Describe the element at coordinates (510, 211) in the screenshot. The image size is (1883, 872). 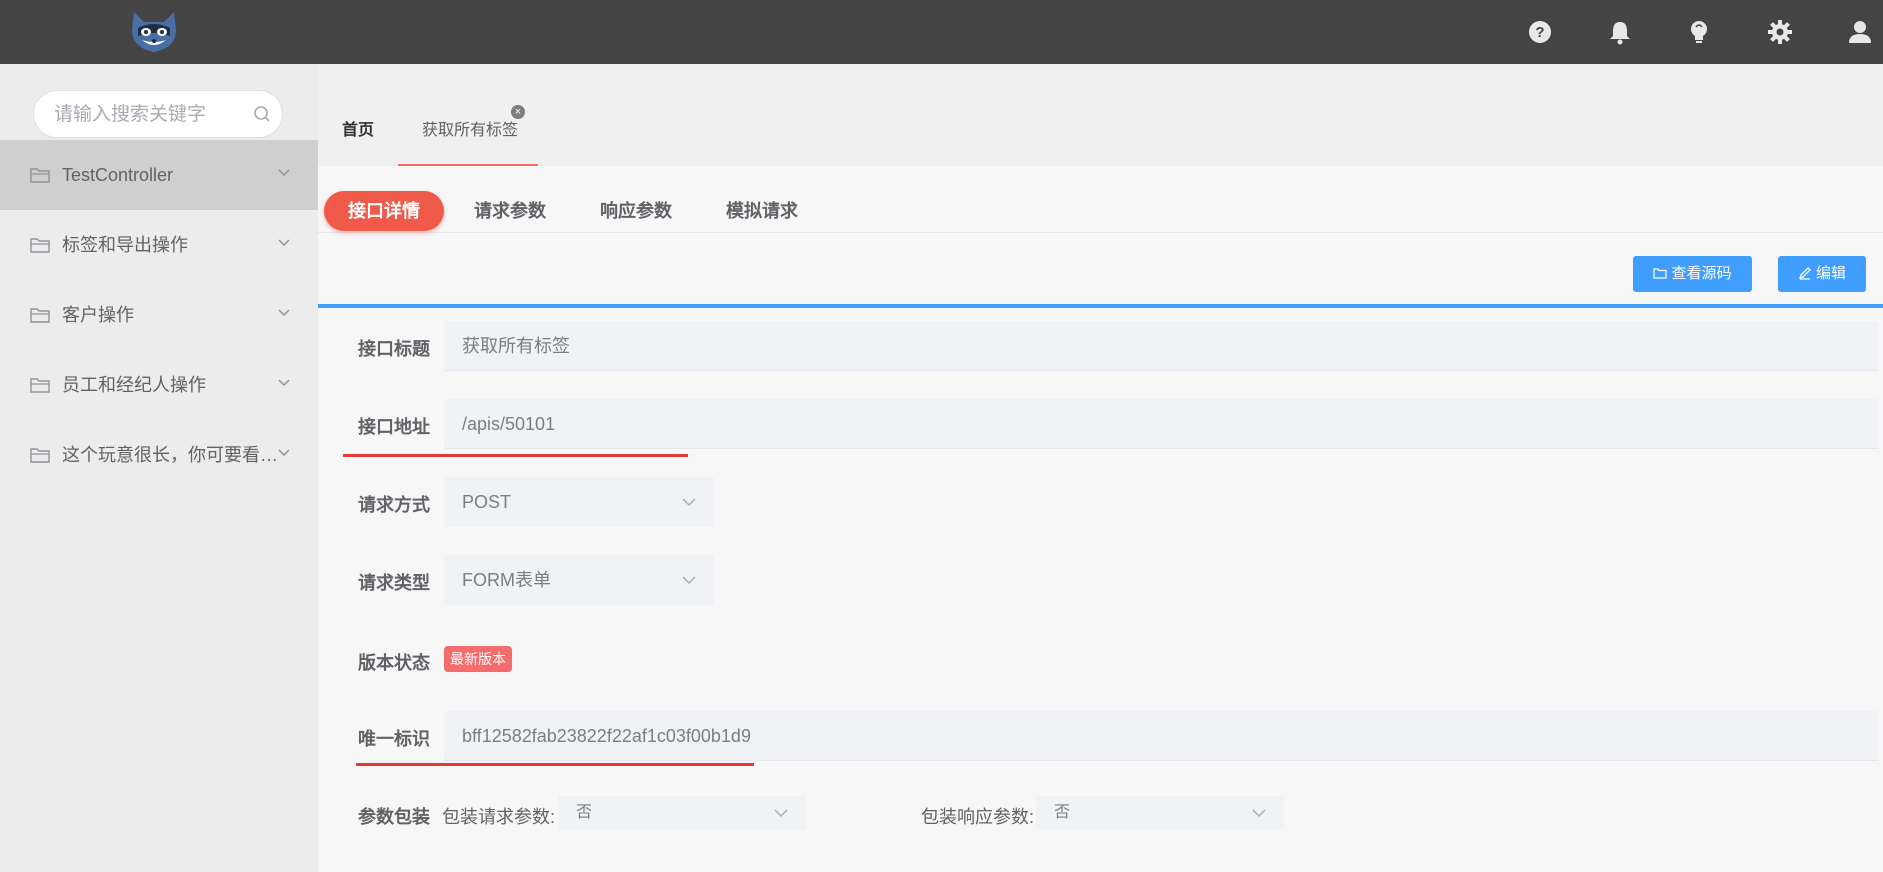
I see `tab-request-params: 请求参数` at that location.